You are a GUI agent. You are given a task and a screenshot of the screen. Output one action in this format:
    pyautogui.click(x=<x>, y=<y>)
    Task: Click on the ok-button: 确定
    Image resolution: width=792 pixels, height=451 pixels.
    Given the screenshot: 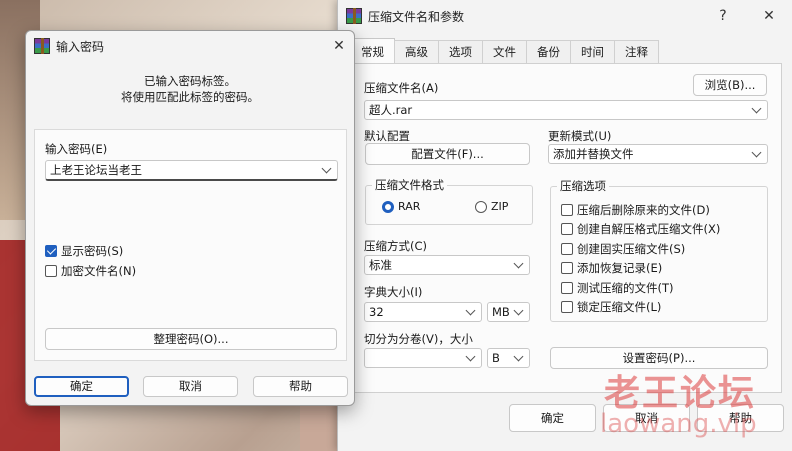 What is the action you would take?
    pyautogui.click(x=552, y=418)
    